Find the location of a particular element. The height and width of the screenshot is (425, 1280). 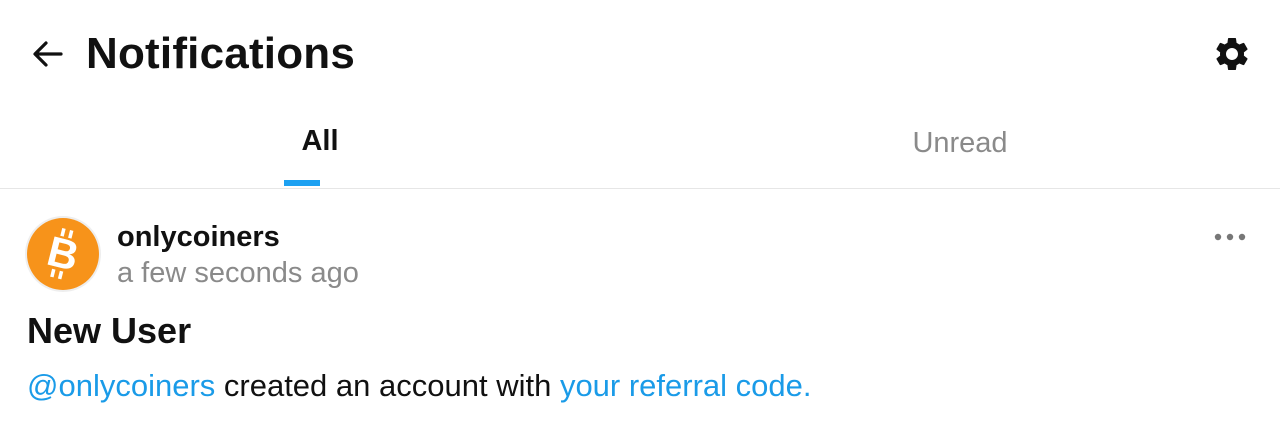

more-options-button is located at coordinates (1230, 237).